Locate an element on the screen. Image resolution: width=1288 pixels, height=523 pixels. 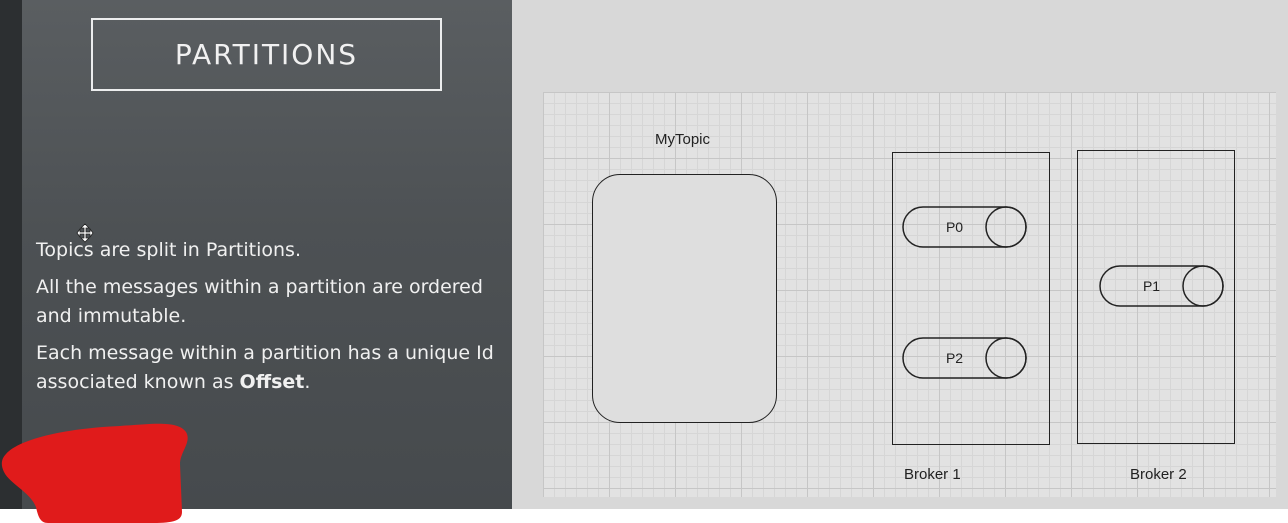
slide-title: PARTITIONS is located at coordinates (266, 54).